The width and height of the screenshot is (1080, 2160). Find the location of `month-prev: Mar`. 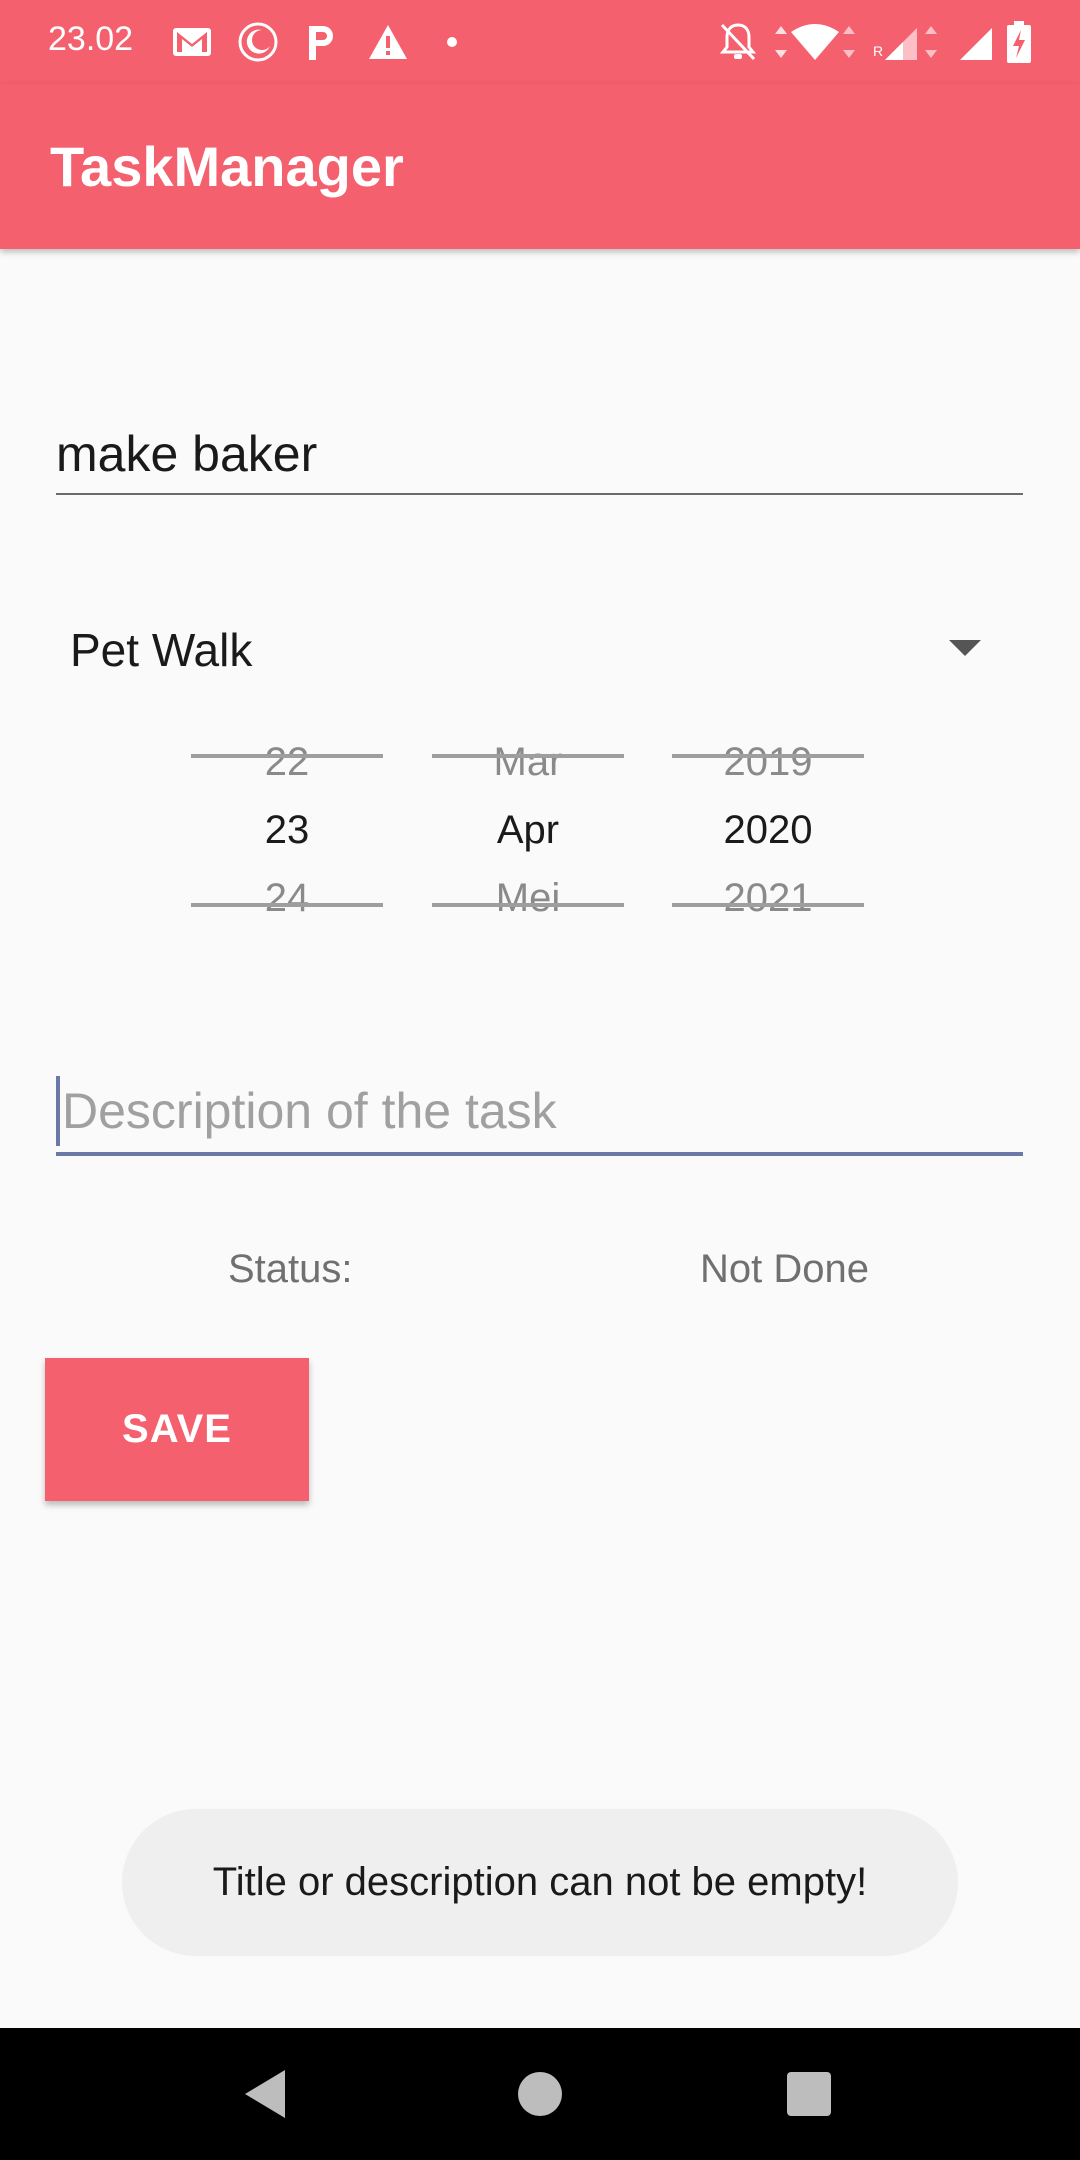

month-prev: Mar is located at coordinates (528, 762).